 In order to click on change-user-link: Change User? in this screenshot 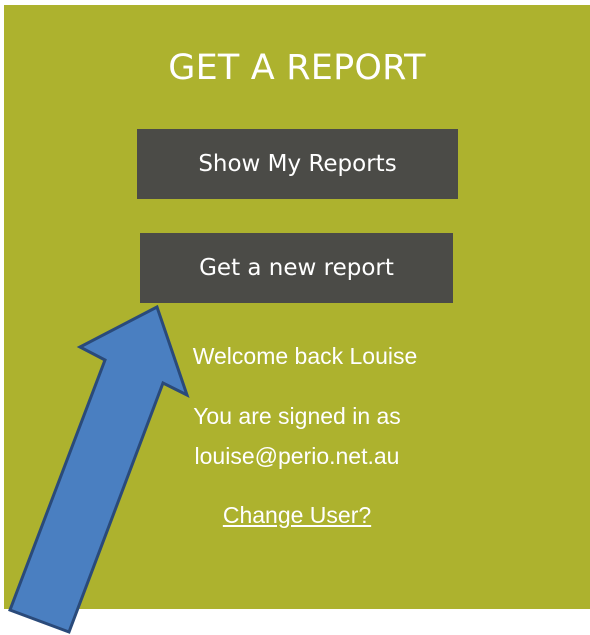, I will do `click(297, 515)`.